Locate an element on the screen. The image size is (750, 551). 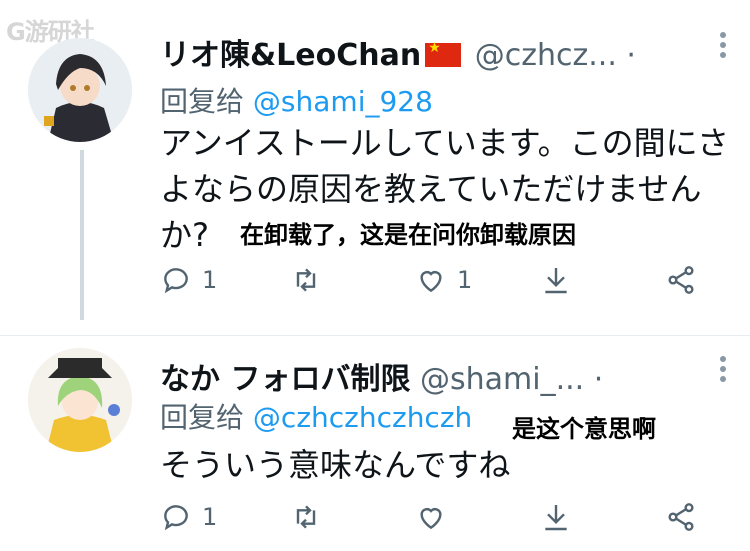
like-count: 1 is located at coordinates (465, 280).